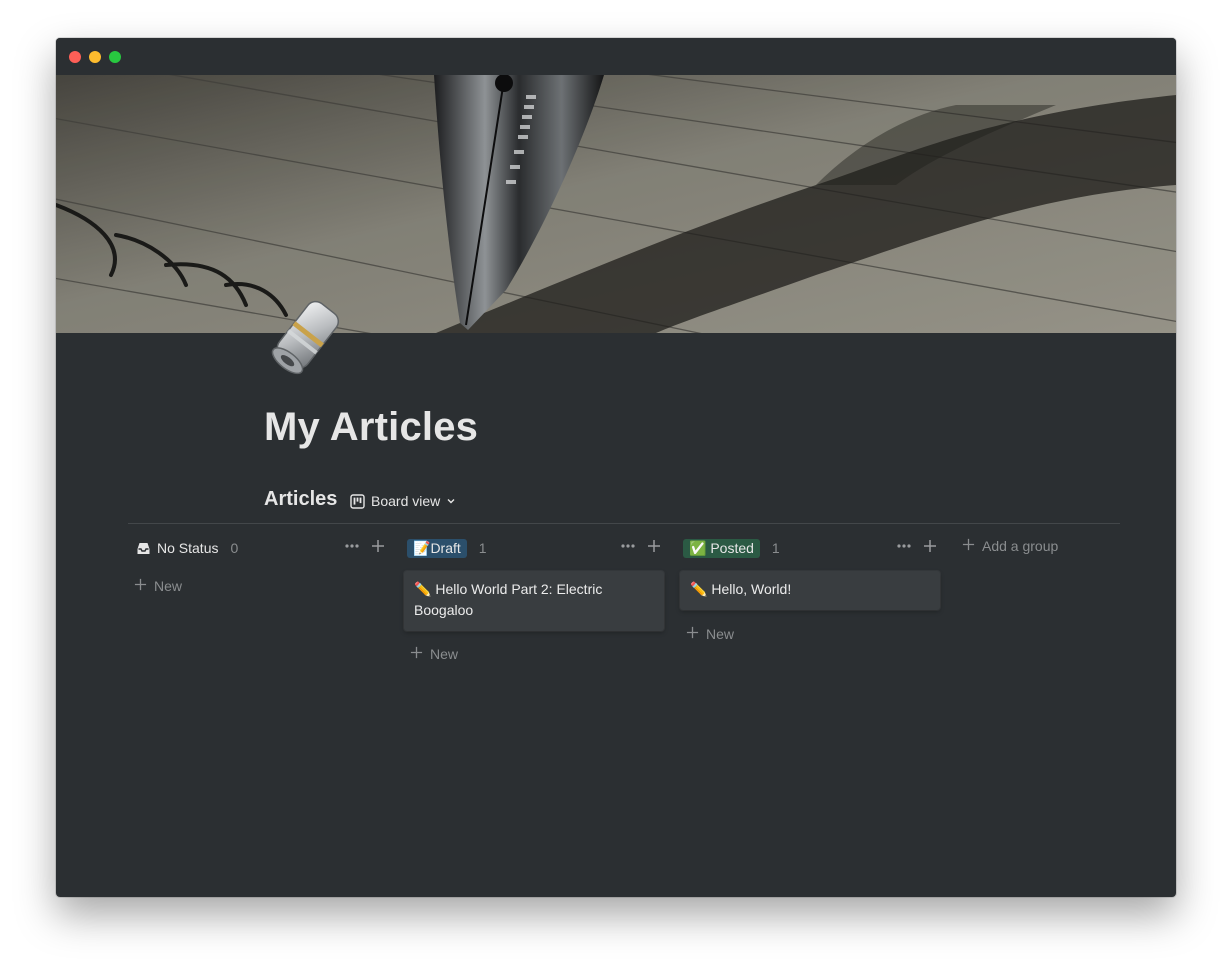 The image size is (1232, 972). I want to click on check-mark-emoji: ✅, so click(698, 547).